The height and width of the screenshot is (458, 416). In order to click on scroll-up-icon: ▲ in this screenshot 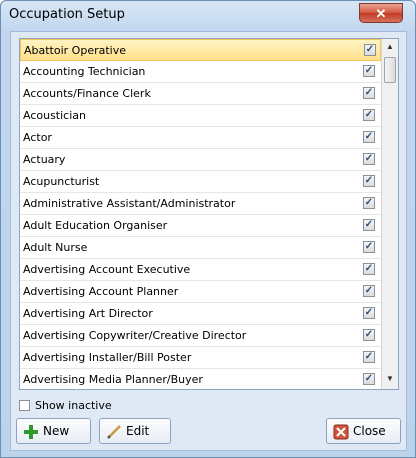, I will do `click(390, 46)`.